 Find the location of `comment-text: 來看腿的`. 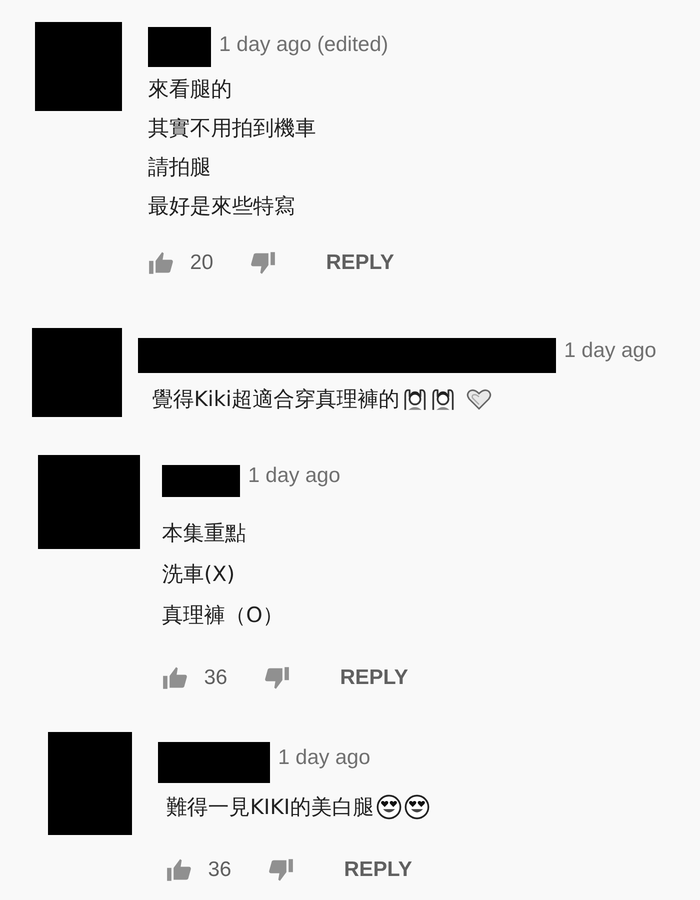

comment-text: 來看腿的 is located at coordinates (190, 89).